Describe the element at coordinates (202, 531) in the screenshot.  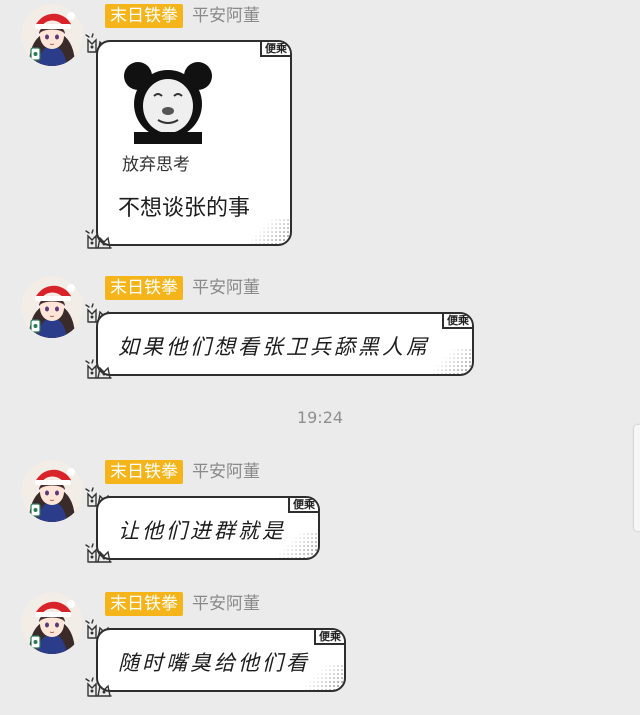
I see `message-text: 让他们进群就是` at that location.